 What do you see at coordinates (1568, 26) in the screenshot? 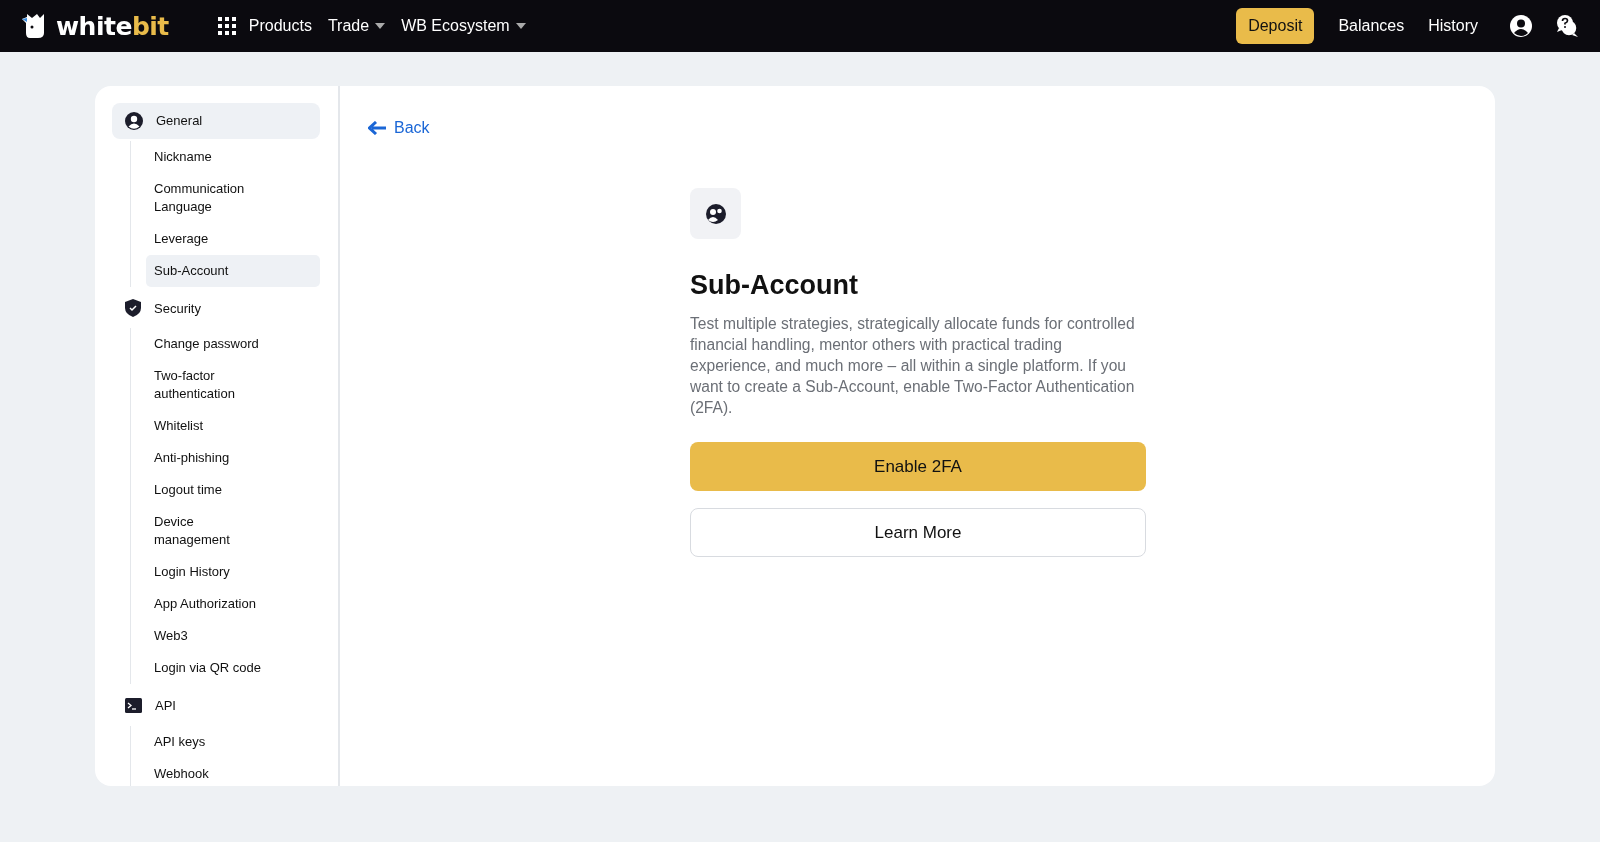
I see `support-chat-icon` at bounding box center [1568, 26].